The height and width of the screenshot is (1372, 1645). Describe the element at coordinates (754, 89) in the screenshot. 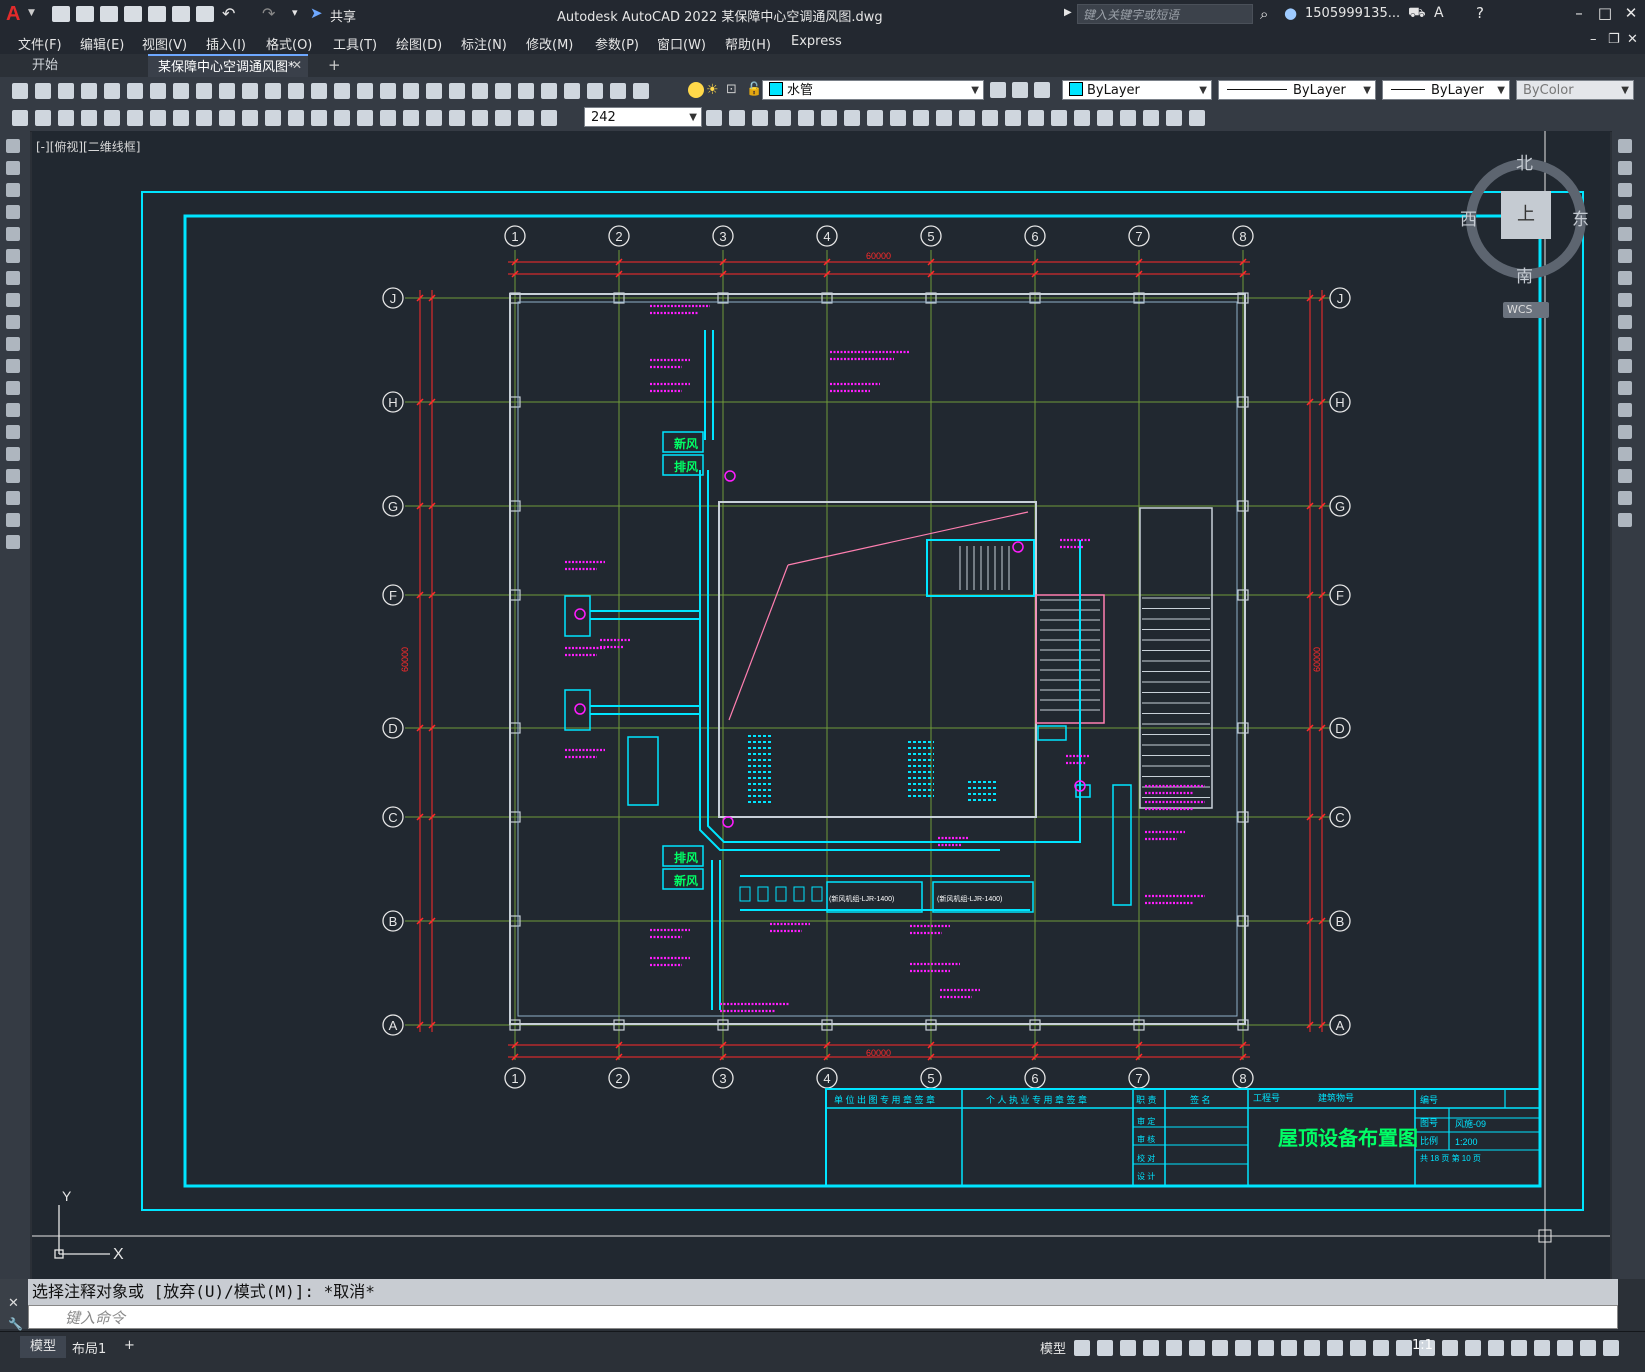

I see `layer-unlock-icon: 🔓` at that location.